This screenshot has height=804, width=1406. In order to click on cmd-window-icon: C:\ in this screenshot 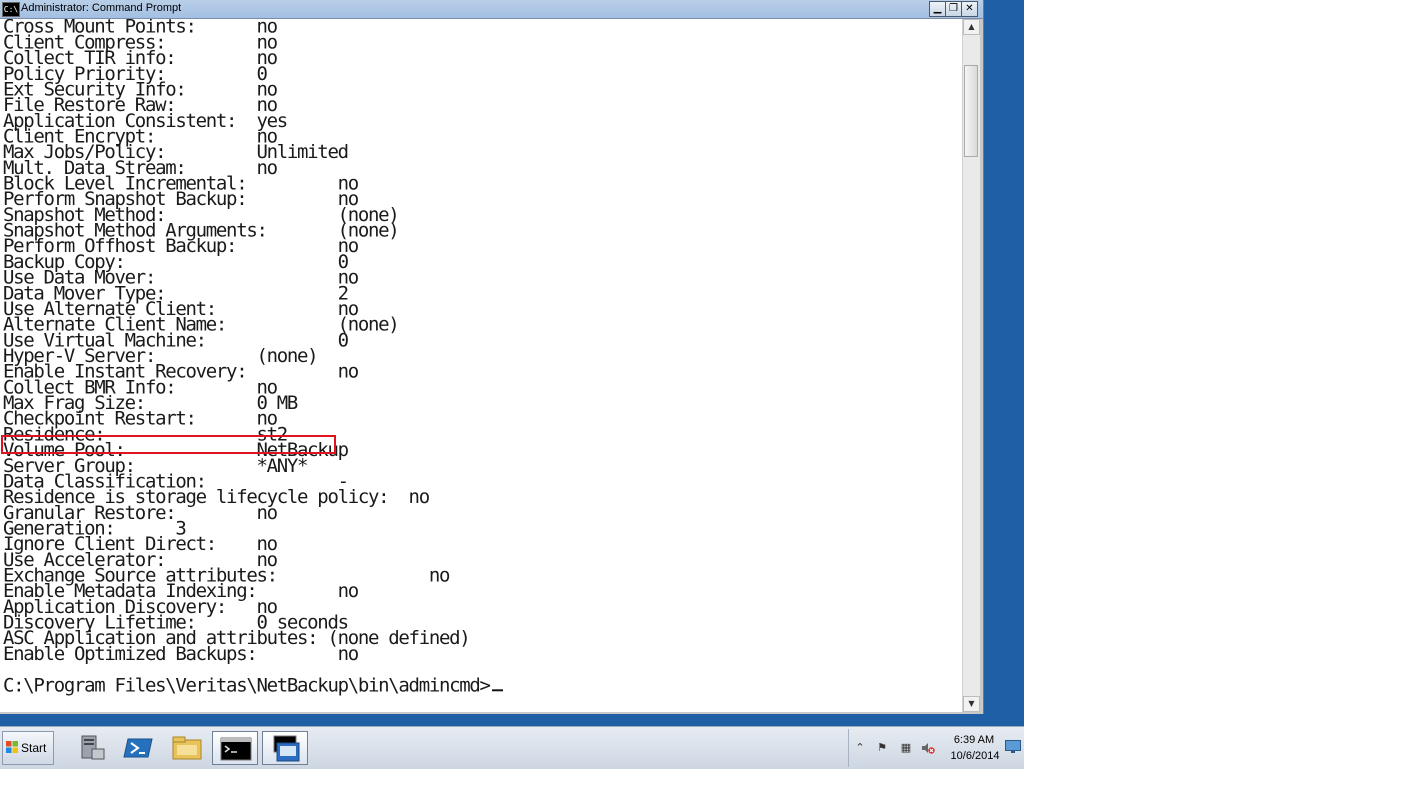, I will do `click(11, 9)`.